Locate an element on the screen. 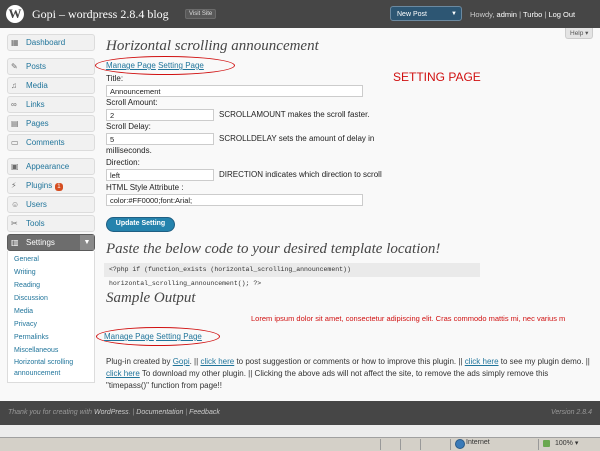 Image resolution: width=600 pixels, height=451 pixels. visit-site-button: Visit Site is located at coordinates (201, 14).